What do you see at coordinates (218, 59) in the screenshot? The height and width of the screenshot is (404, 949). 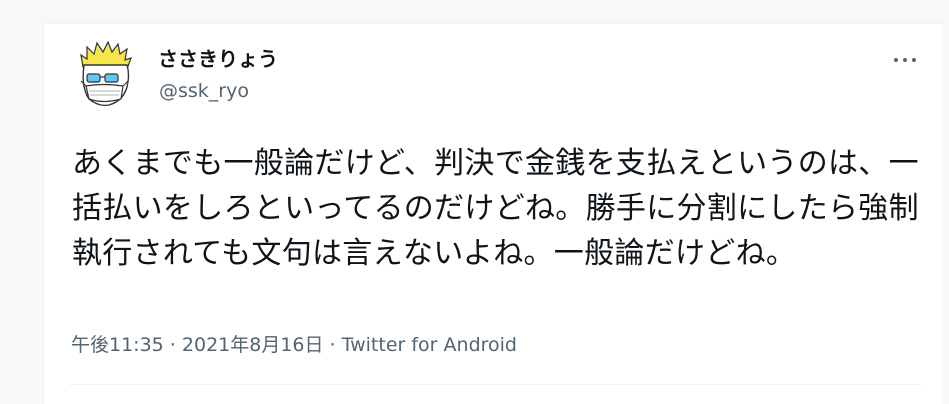 I see `author-name: ささきりょう` at bounding box center [218, 59].